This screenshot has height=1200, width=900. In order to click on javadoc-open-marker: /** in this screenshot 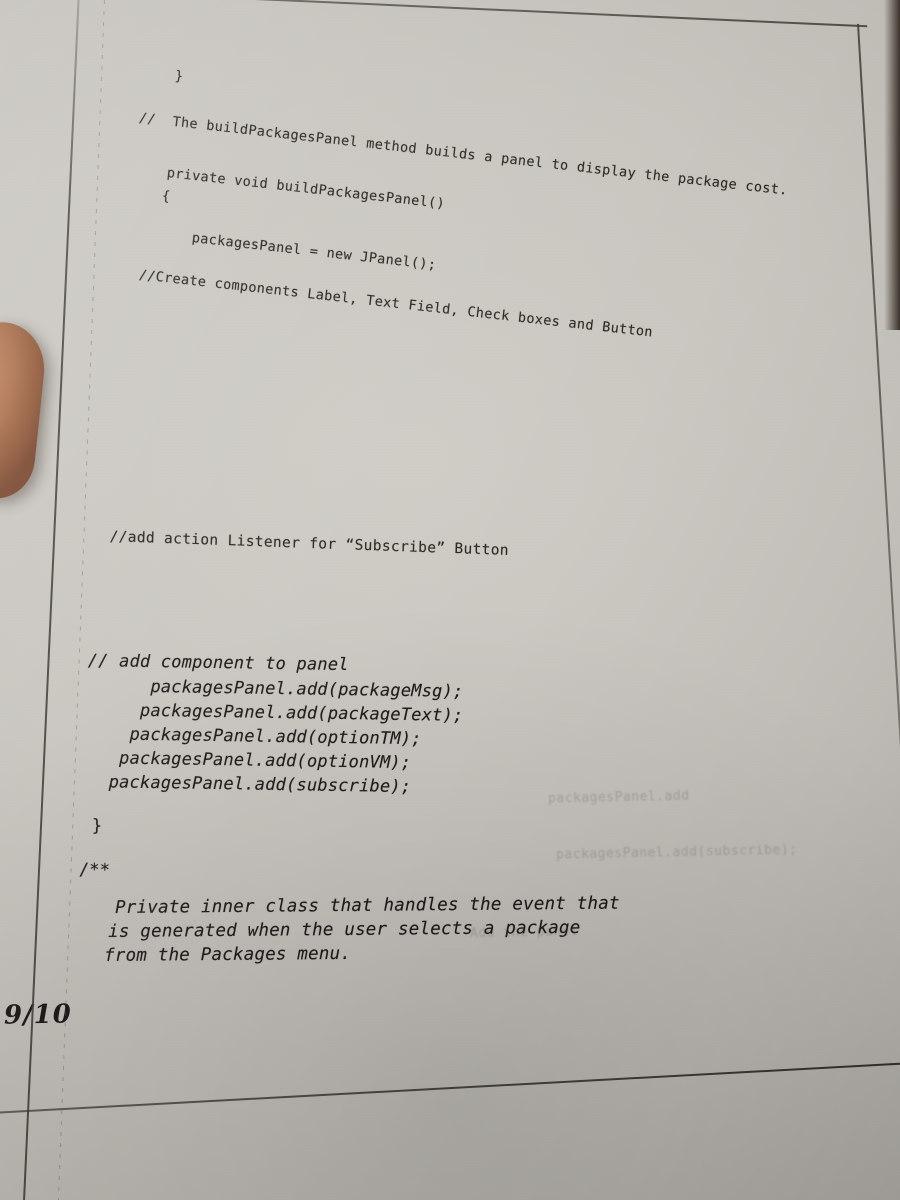, I will do `click(94, 870)`.